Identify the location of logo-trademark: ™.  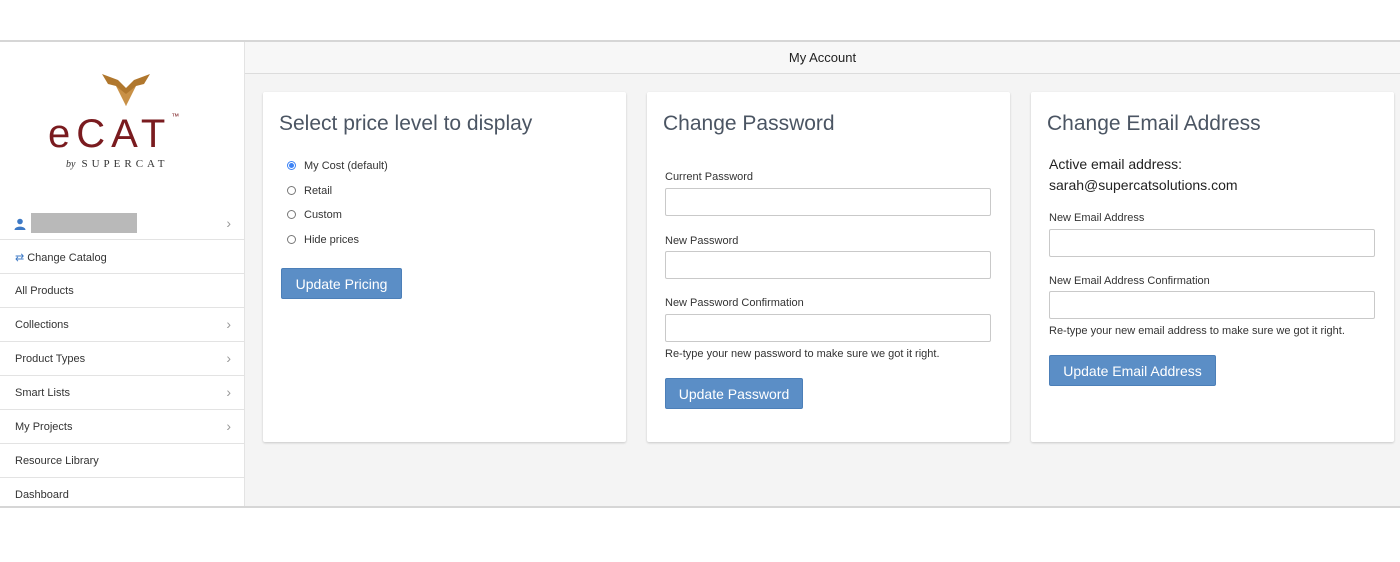
(175, 116).